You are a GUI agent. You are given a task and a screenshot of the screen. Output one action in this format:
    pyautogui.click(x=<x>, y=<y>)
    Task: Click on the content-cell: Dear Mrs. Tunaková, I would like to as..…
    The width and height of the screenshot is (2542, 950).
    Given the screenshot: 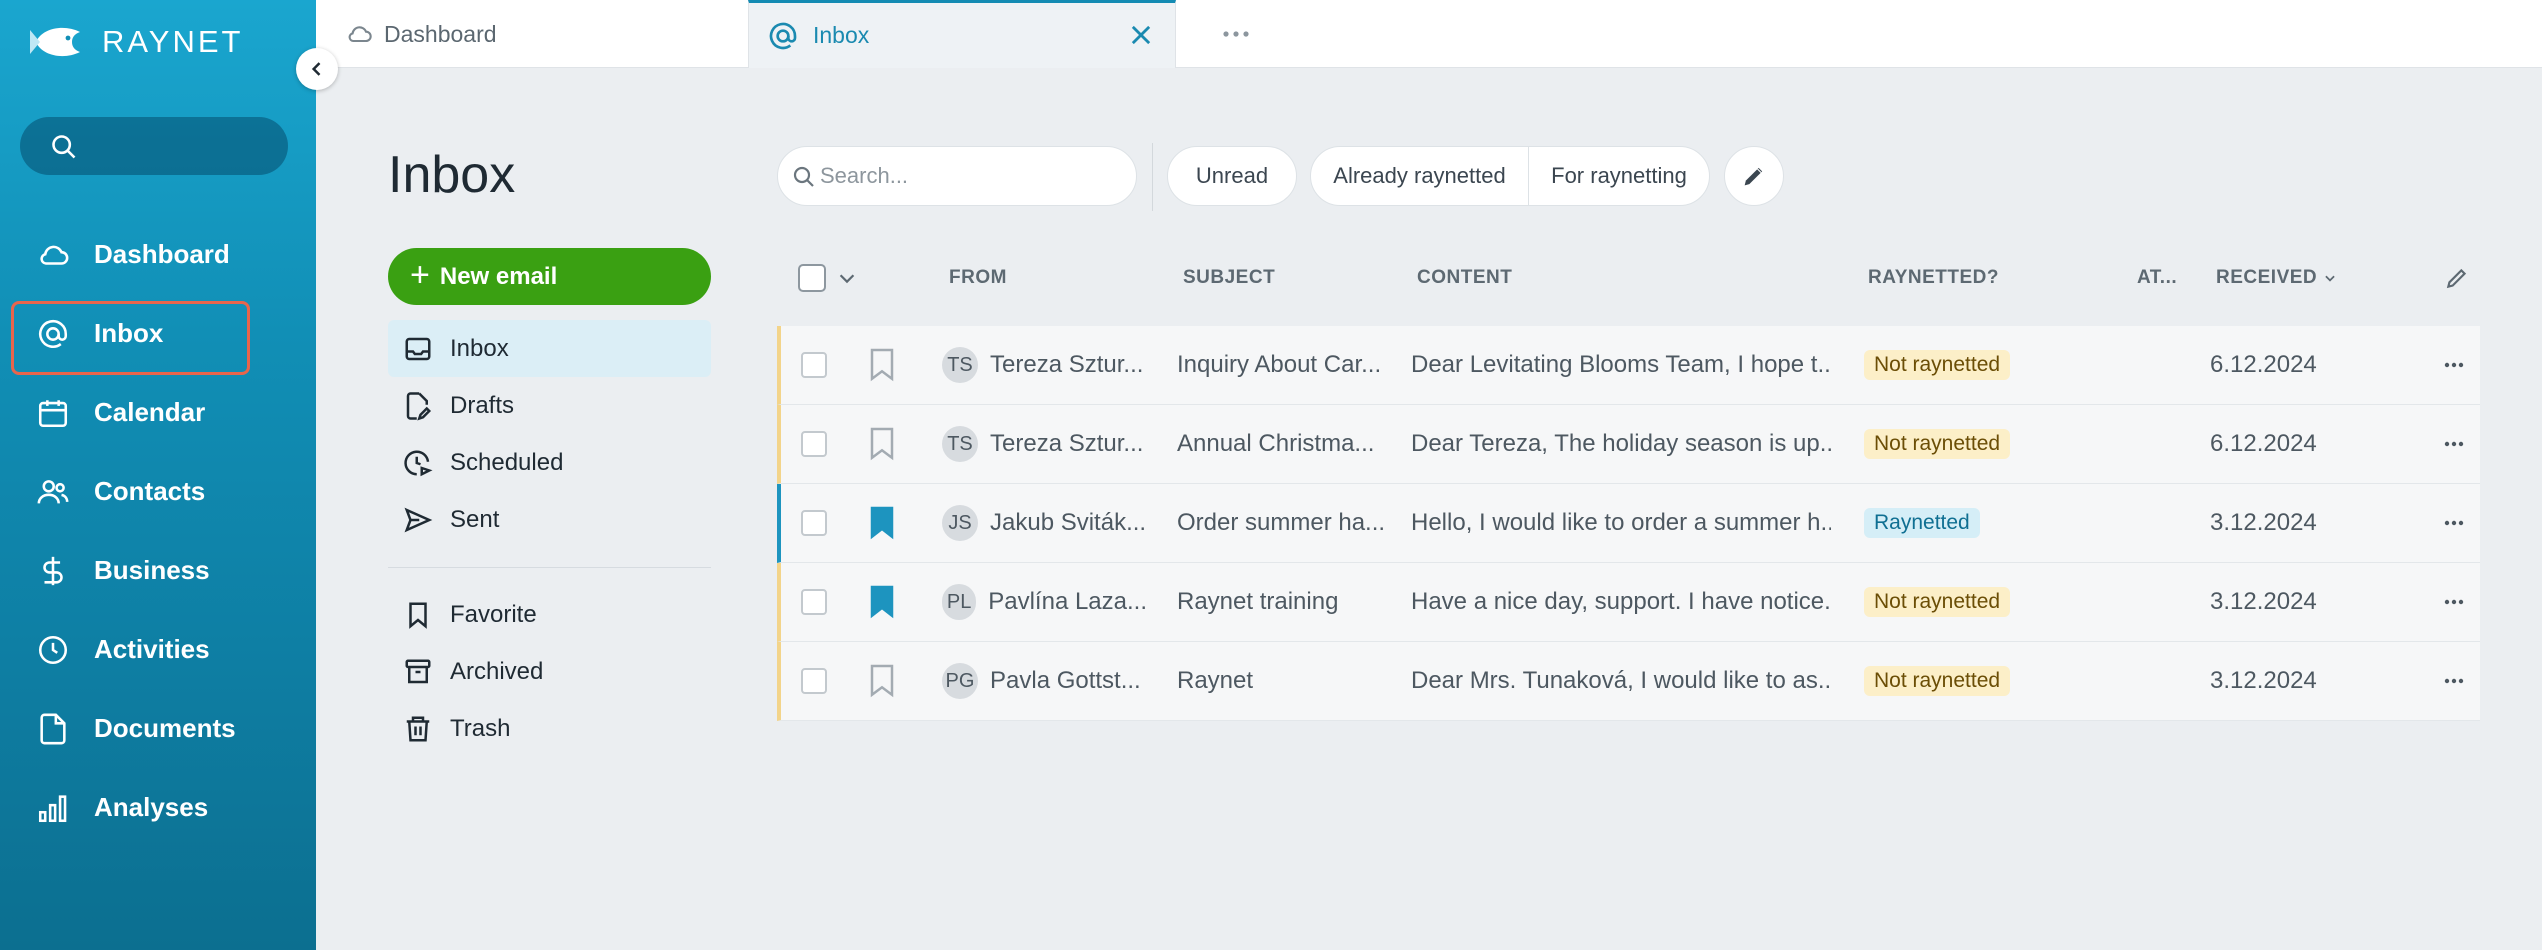 What is the action you would take?
    pyautogui.click(x=1621, y=680)
    